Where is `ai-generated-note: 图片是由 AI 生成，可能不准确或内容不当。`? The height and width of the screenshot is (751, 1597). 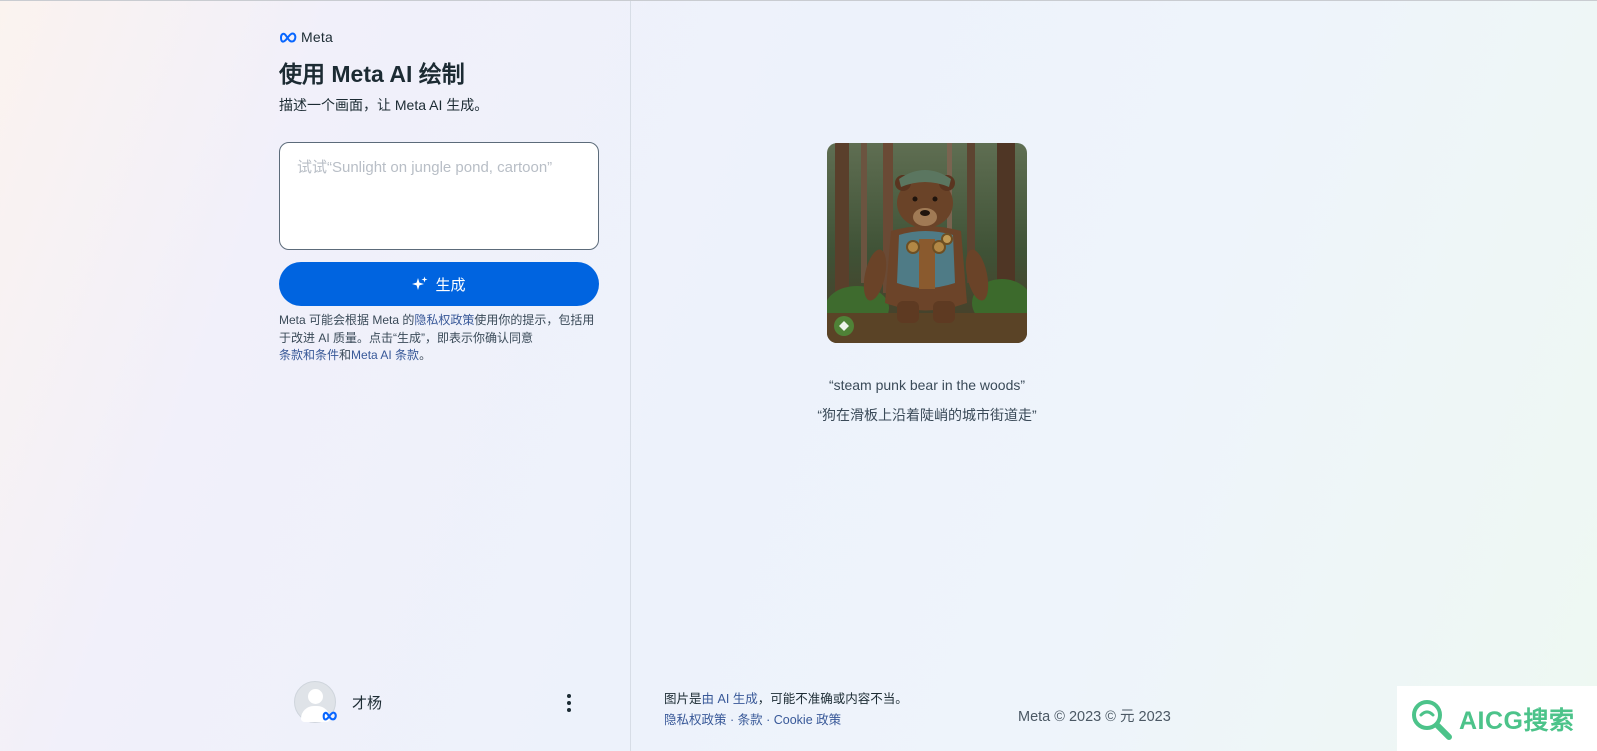 ai-generated-note: 图片是由 AI 生成，可能不准确或内容不当。 is located at coordinates (786, 697).